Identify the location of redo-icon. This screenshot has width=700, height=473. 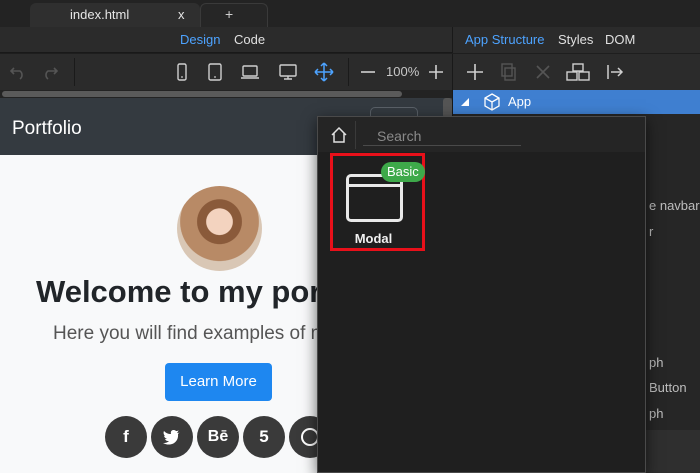
(50, 72).